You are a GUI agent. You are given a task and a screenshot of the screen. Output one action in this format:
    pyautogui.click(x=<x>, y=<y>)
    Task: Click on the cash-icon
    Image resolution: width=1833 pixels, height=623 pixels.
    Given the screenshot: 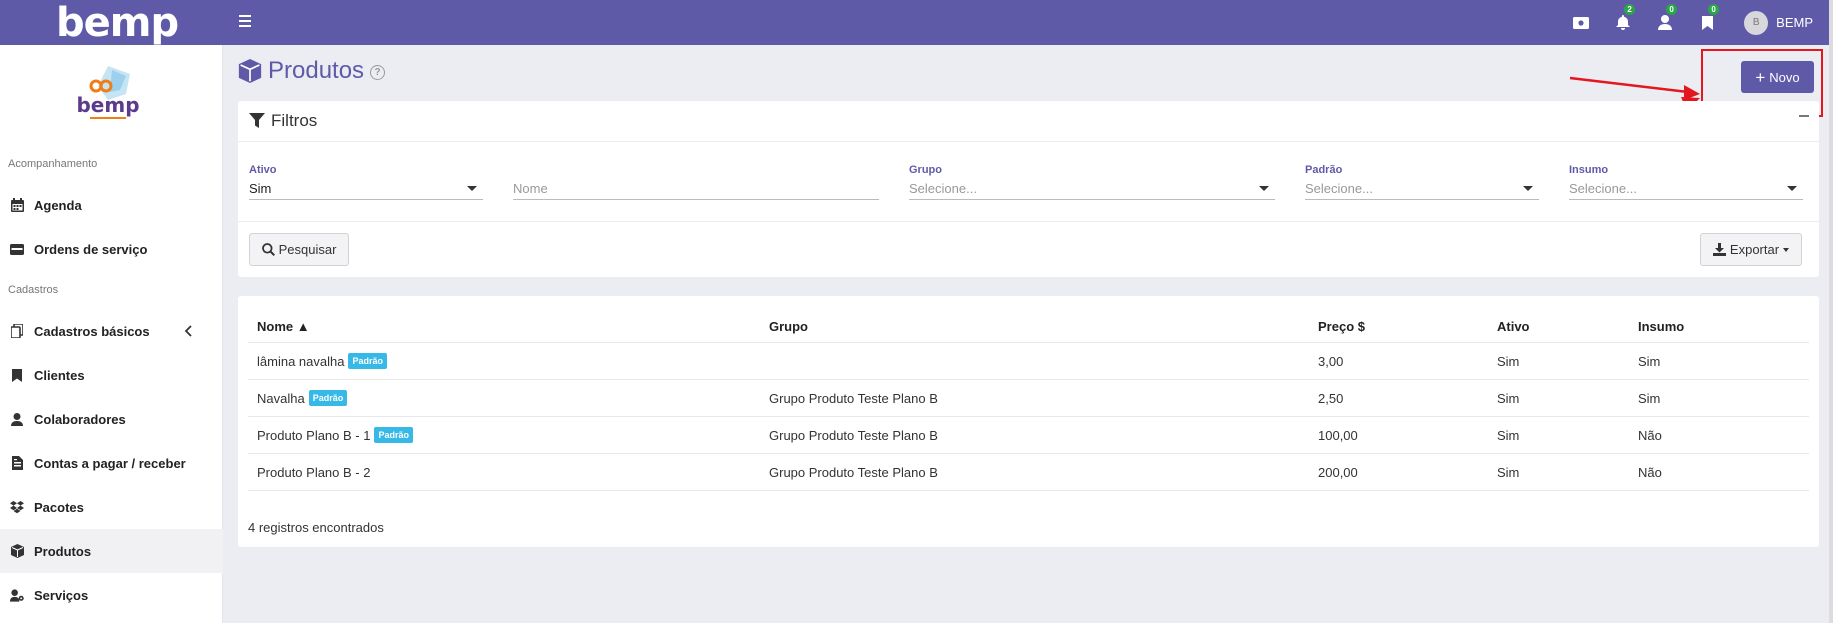 What is the action you would take?
    pyautogui.click(x=1581, y=22)
    